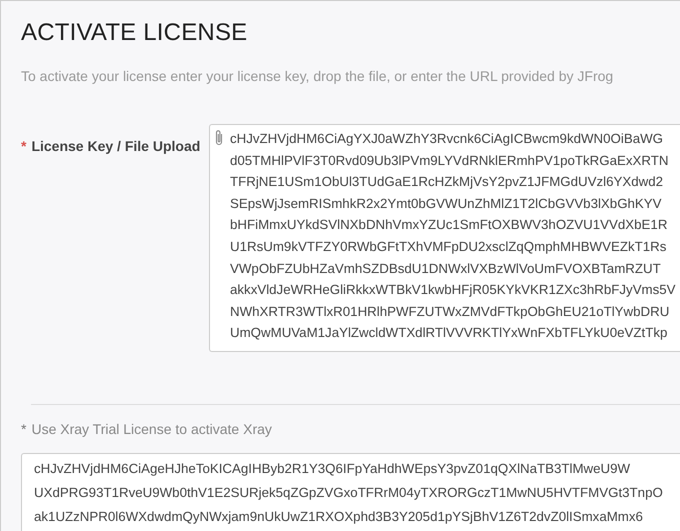 The width and height of the screenshot is (680, 531). Describe the element at coordinates (151, 429) in the screenshot. I see `field-label: Use Xray Trial License to activate Xray` at that location.